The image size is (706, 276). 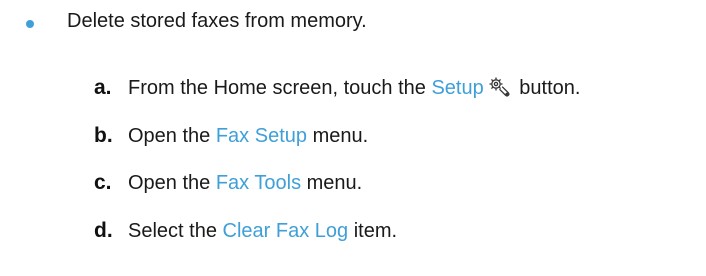 What do you see at coordinates (217, 21) in the screenshot?
I see `bullet-text: Delete stored faxes from memory.` at bounding box center [217, 21].